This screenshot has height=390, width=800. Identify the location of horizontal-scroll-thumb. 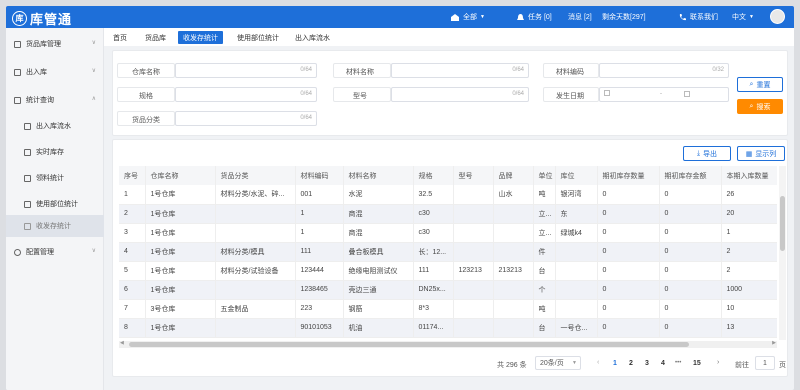
(409, 344).